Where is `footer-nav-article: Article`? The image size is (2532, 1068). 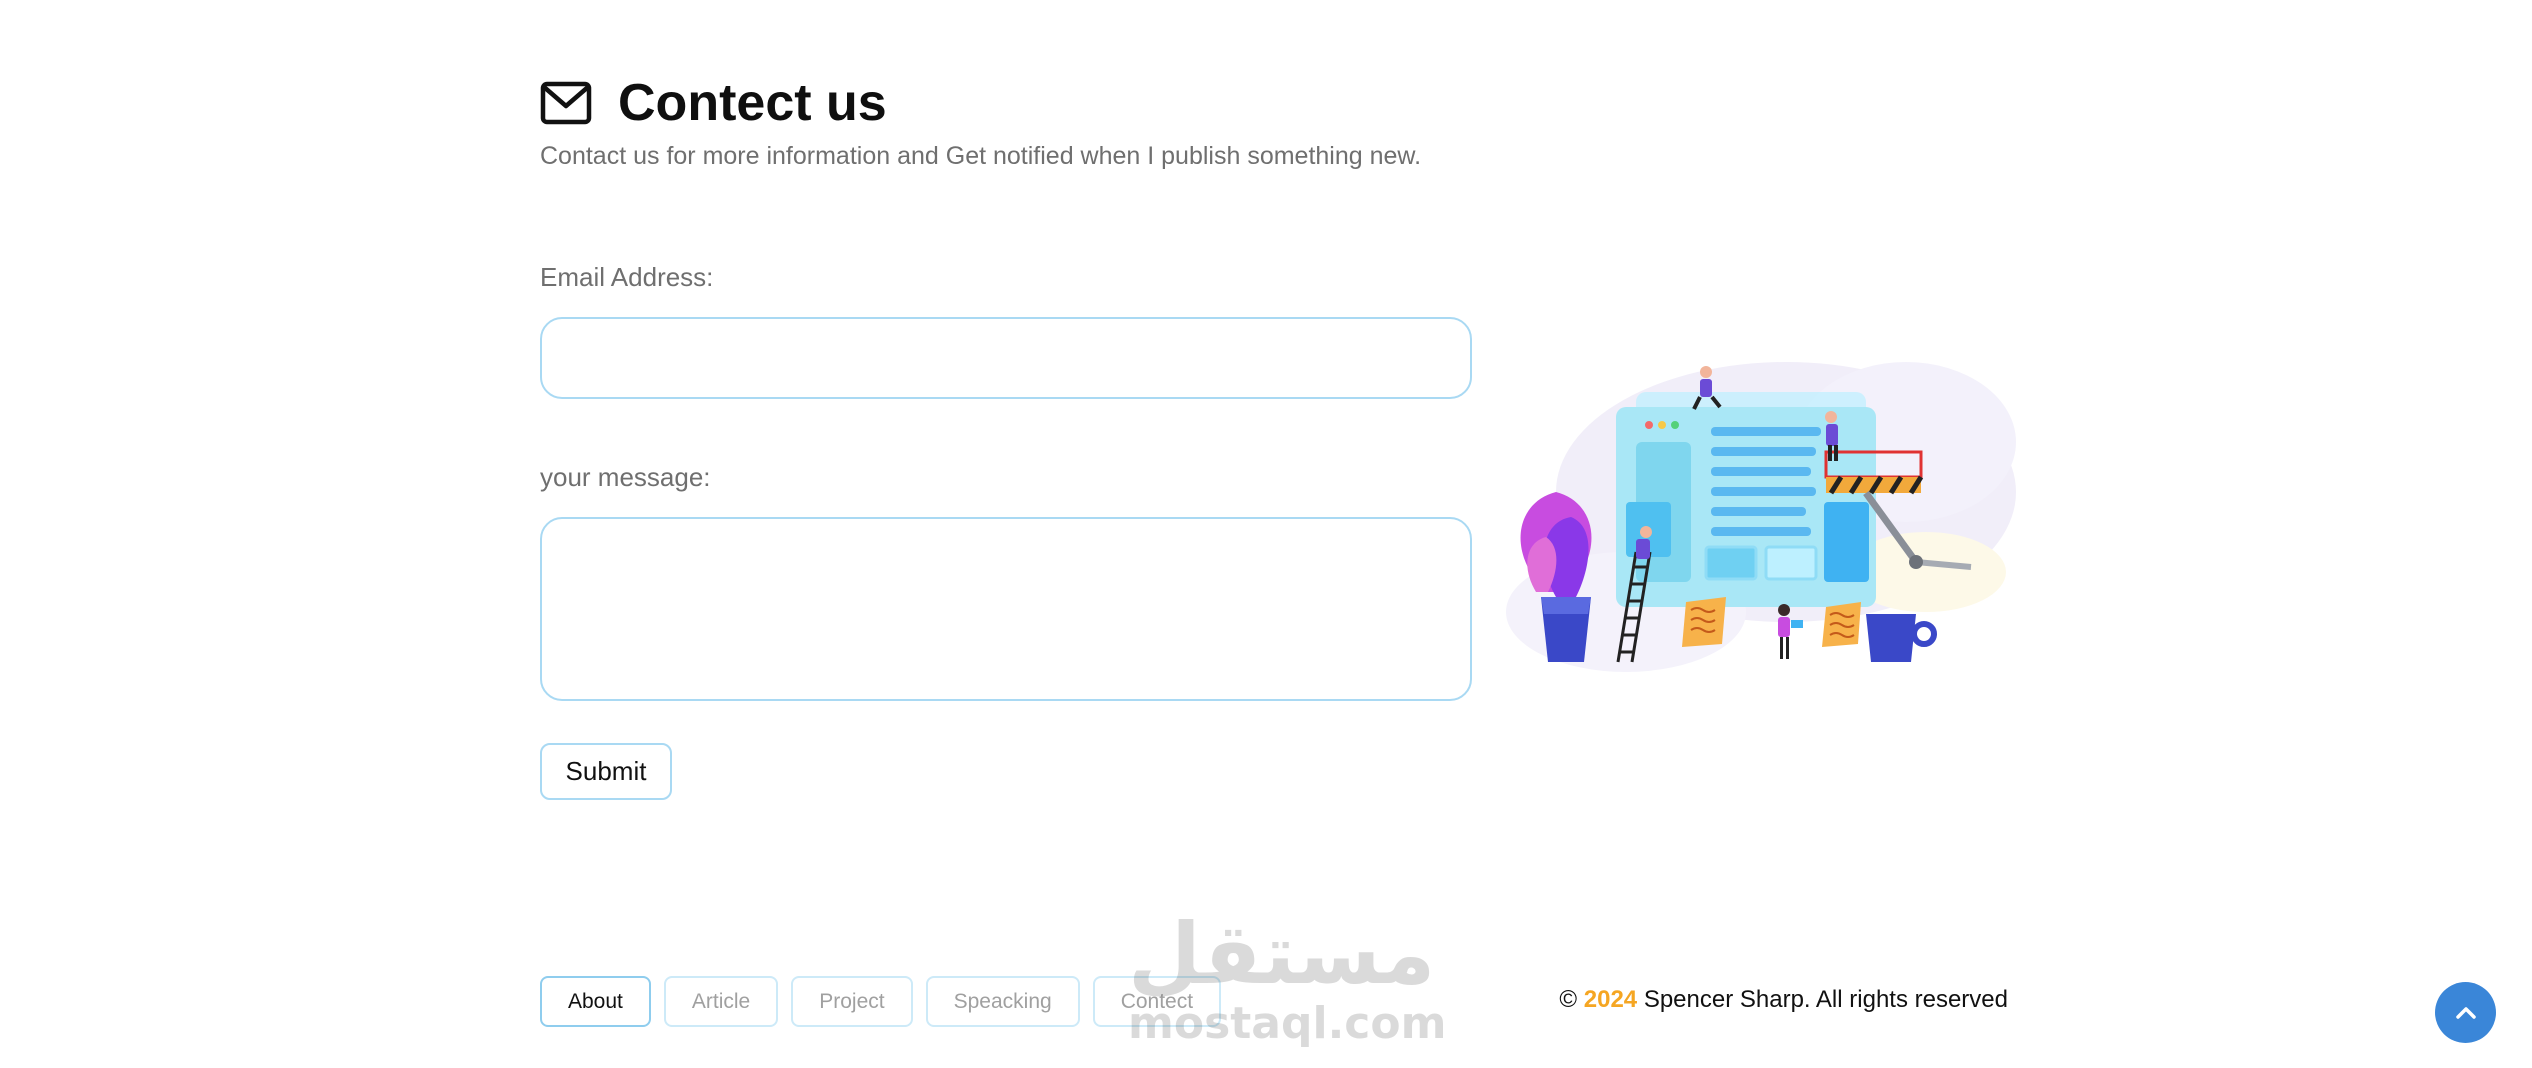 footer-nav-article: Article is located at coordinates (721, 1001).